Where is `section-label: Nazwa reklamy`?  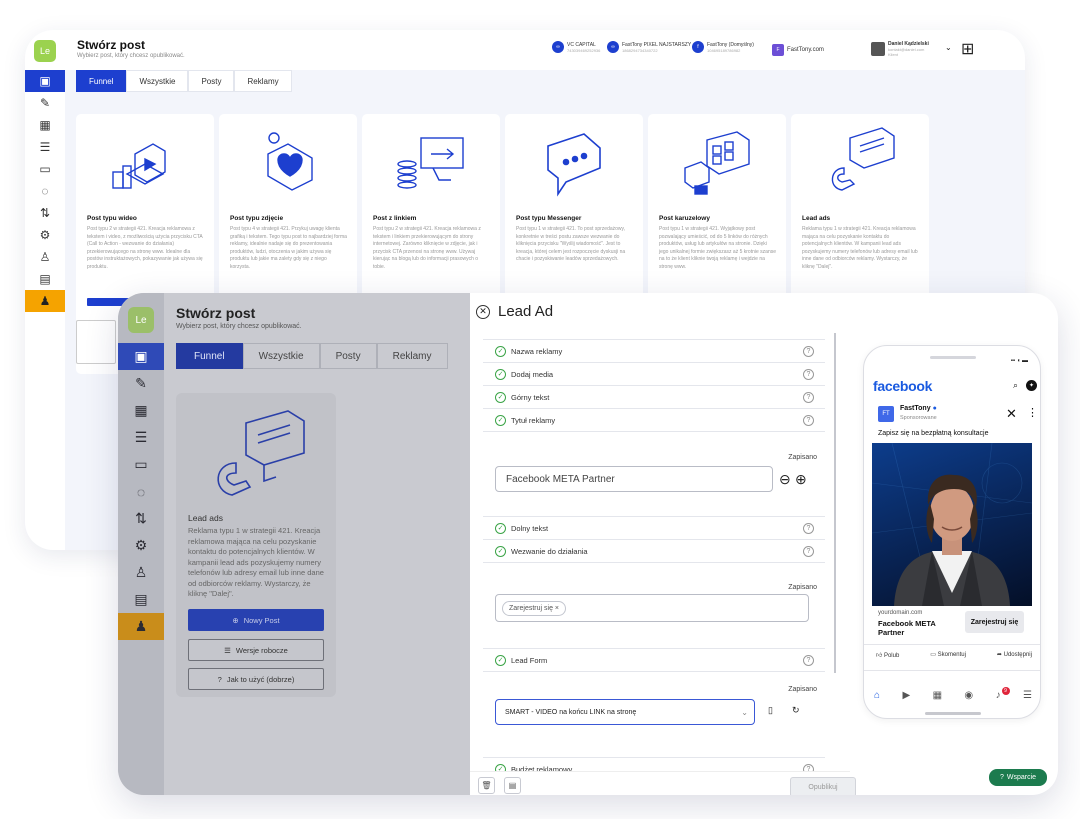
section-label: Nazwa reklamy is located at coordinates (537, 351).